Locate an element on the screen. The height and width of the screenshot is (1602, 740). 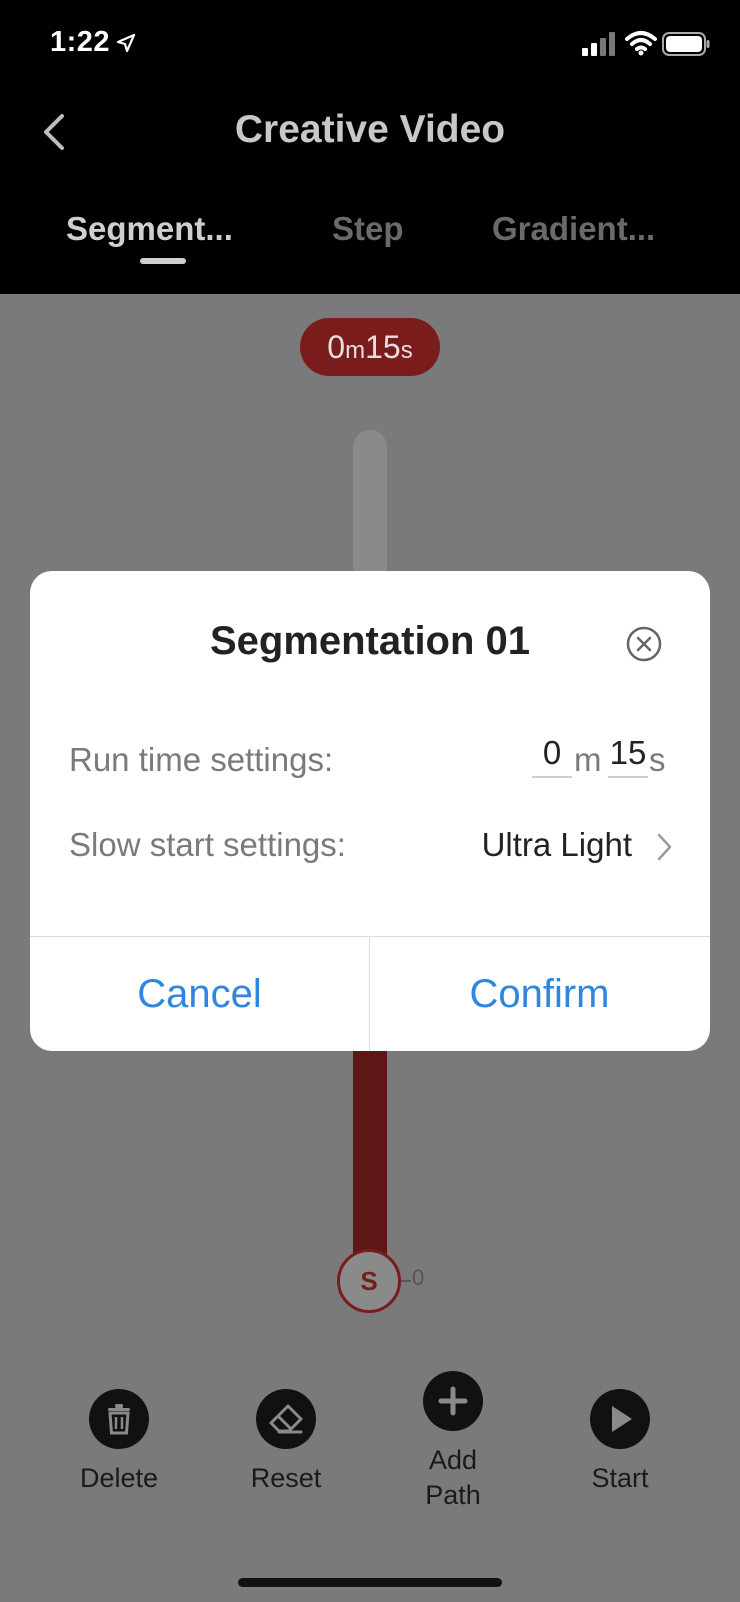
eraser-icon is located at coordinates (286, 1419).